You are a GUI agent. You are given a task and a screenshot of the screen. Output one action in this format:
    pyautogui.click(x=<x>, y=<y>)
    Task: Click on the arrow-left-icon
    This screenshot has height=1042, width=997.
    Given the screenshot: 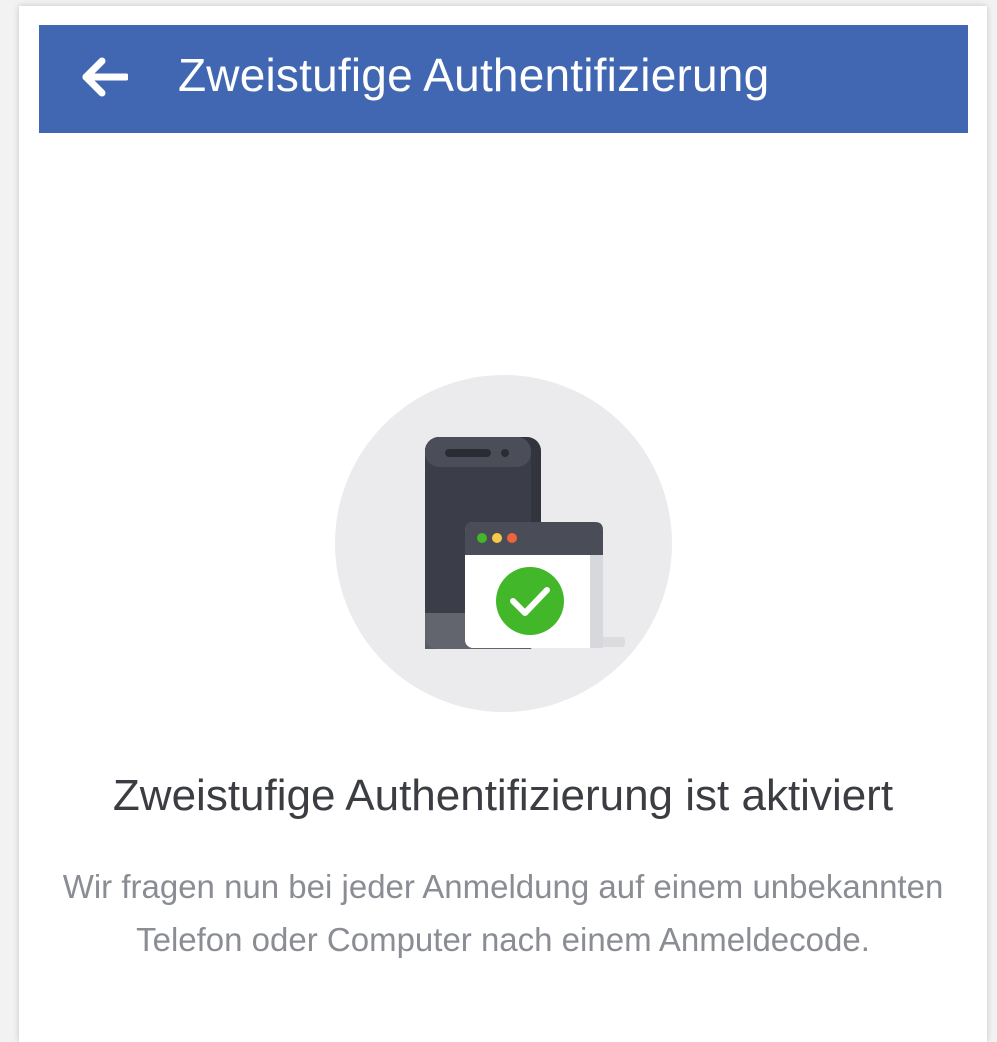 What is the action you would take?
    pyautogui.click(x=105, y=77)
    